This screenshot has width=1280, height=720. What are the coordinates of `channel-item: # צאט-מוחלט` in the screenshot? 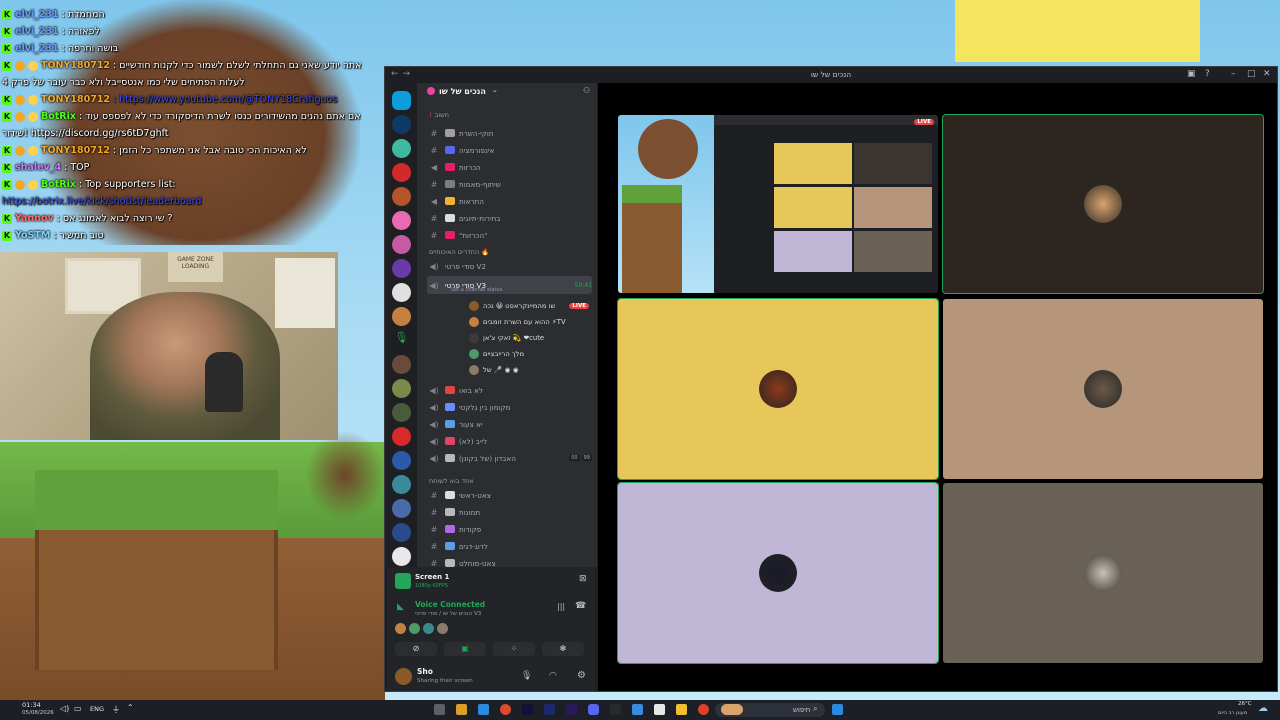 It's located at (509, 561).